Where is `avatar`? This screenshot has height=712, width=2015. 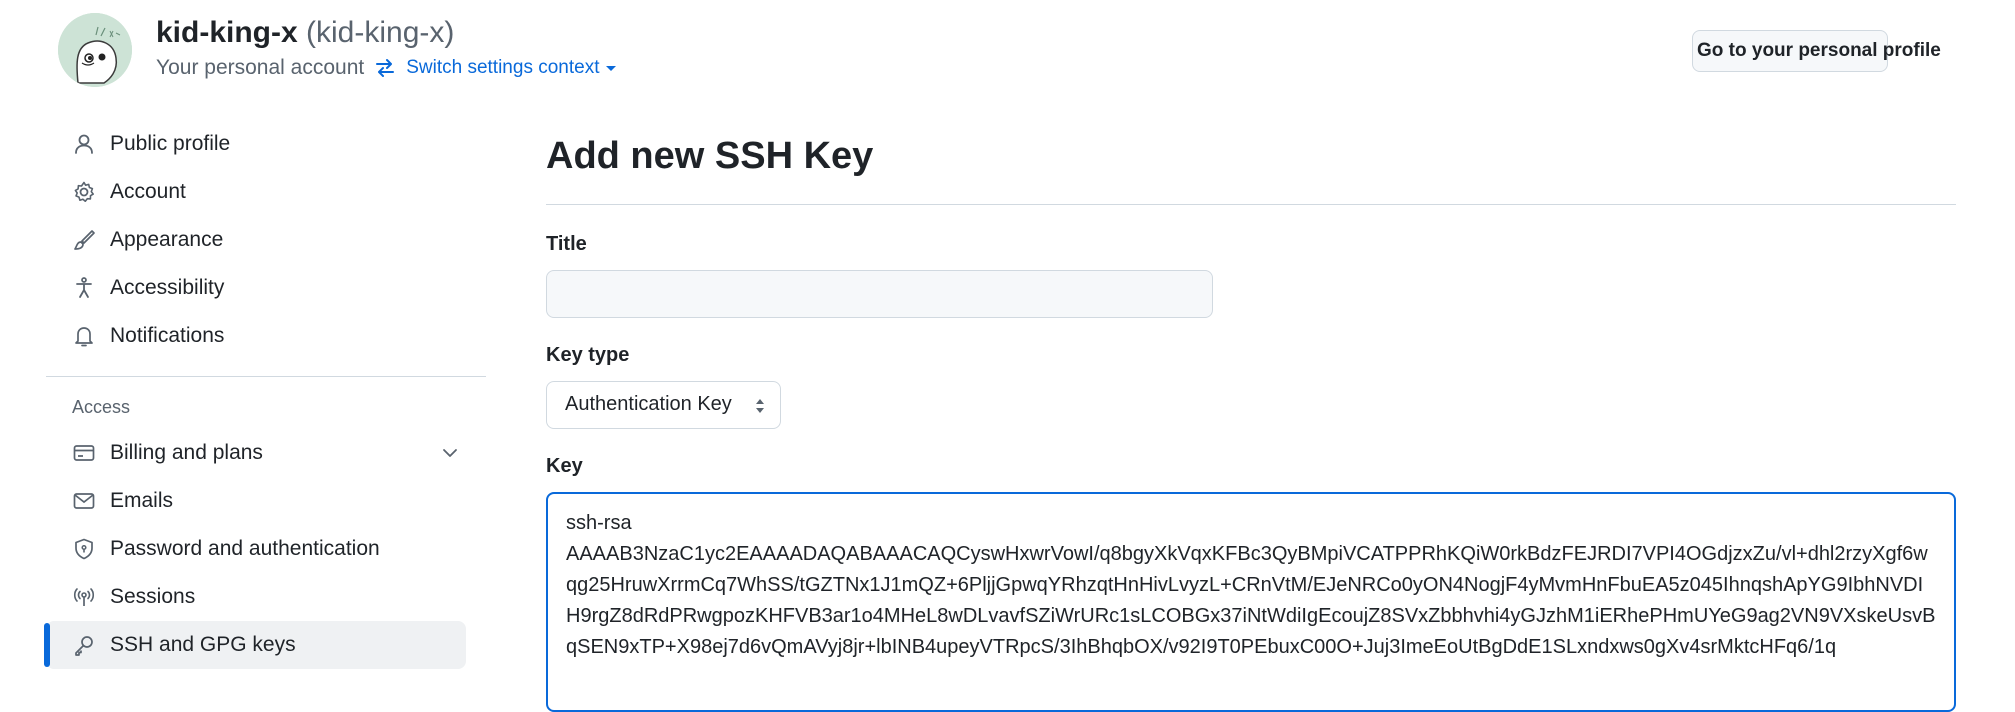 avatar is located at coordinates (95, 50).